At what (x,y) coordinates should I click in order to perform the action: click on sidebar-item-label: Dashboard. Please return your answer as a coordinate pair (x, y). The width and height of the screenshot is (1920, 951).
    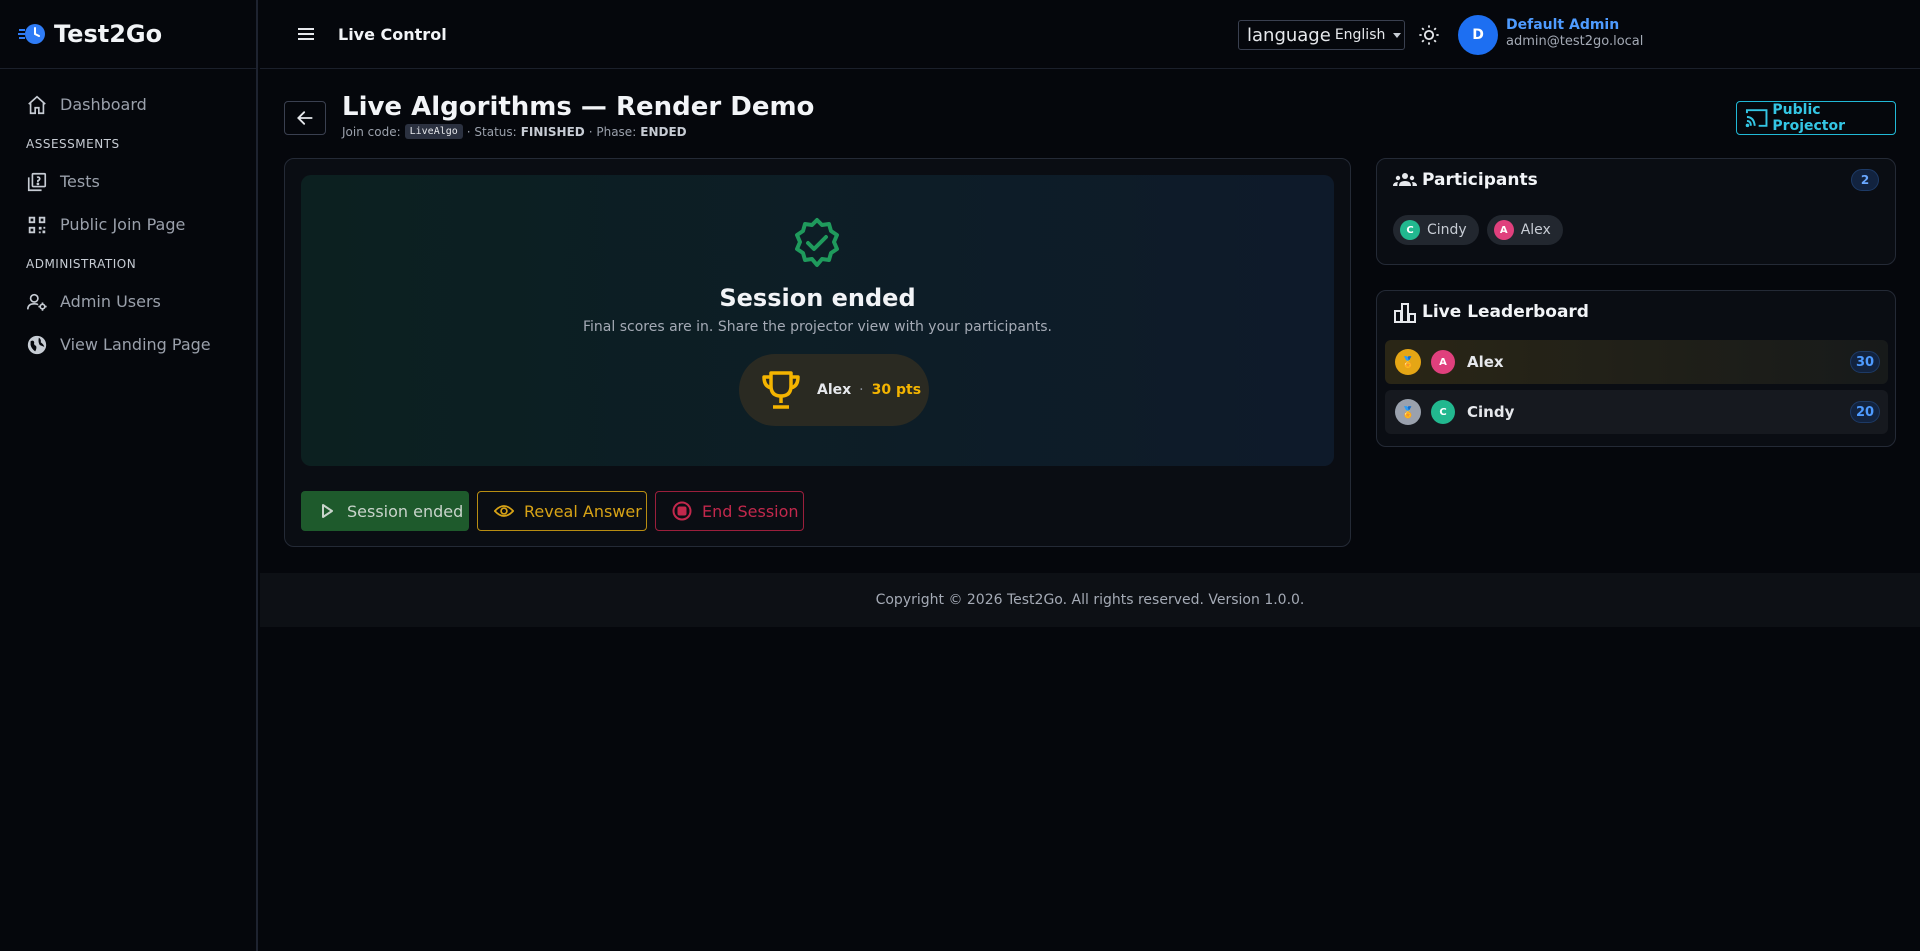
    Looking at the image, I should click on (103, 104).